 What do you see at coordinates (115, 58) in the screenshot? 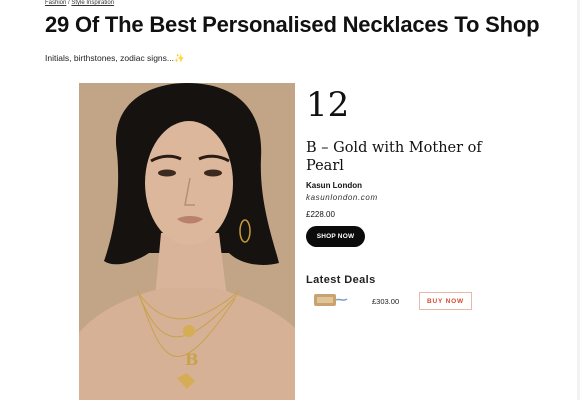
I see `page-subtitle: Initials, birthstones, zodiac signs...✨` at bounding box center [115, 58].